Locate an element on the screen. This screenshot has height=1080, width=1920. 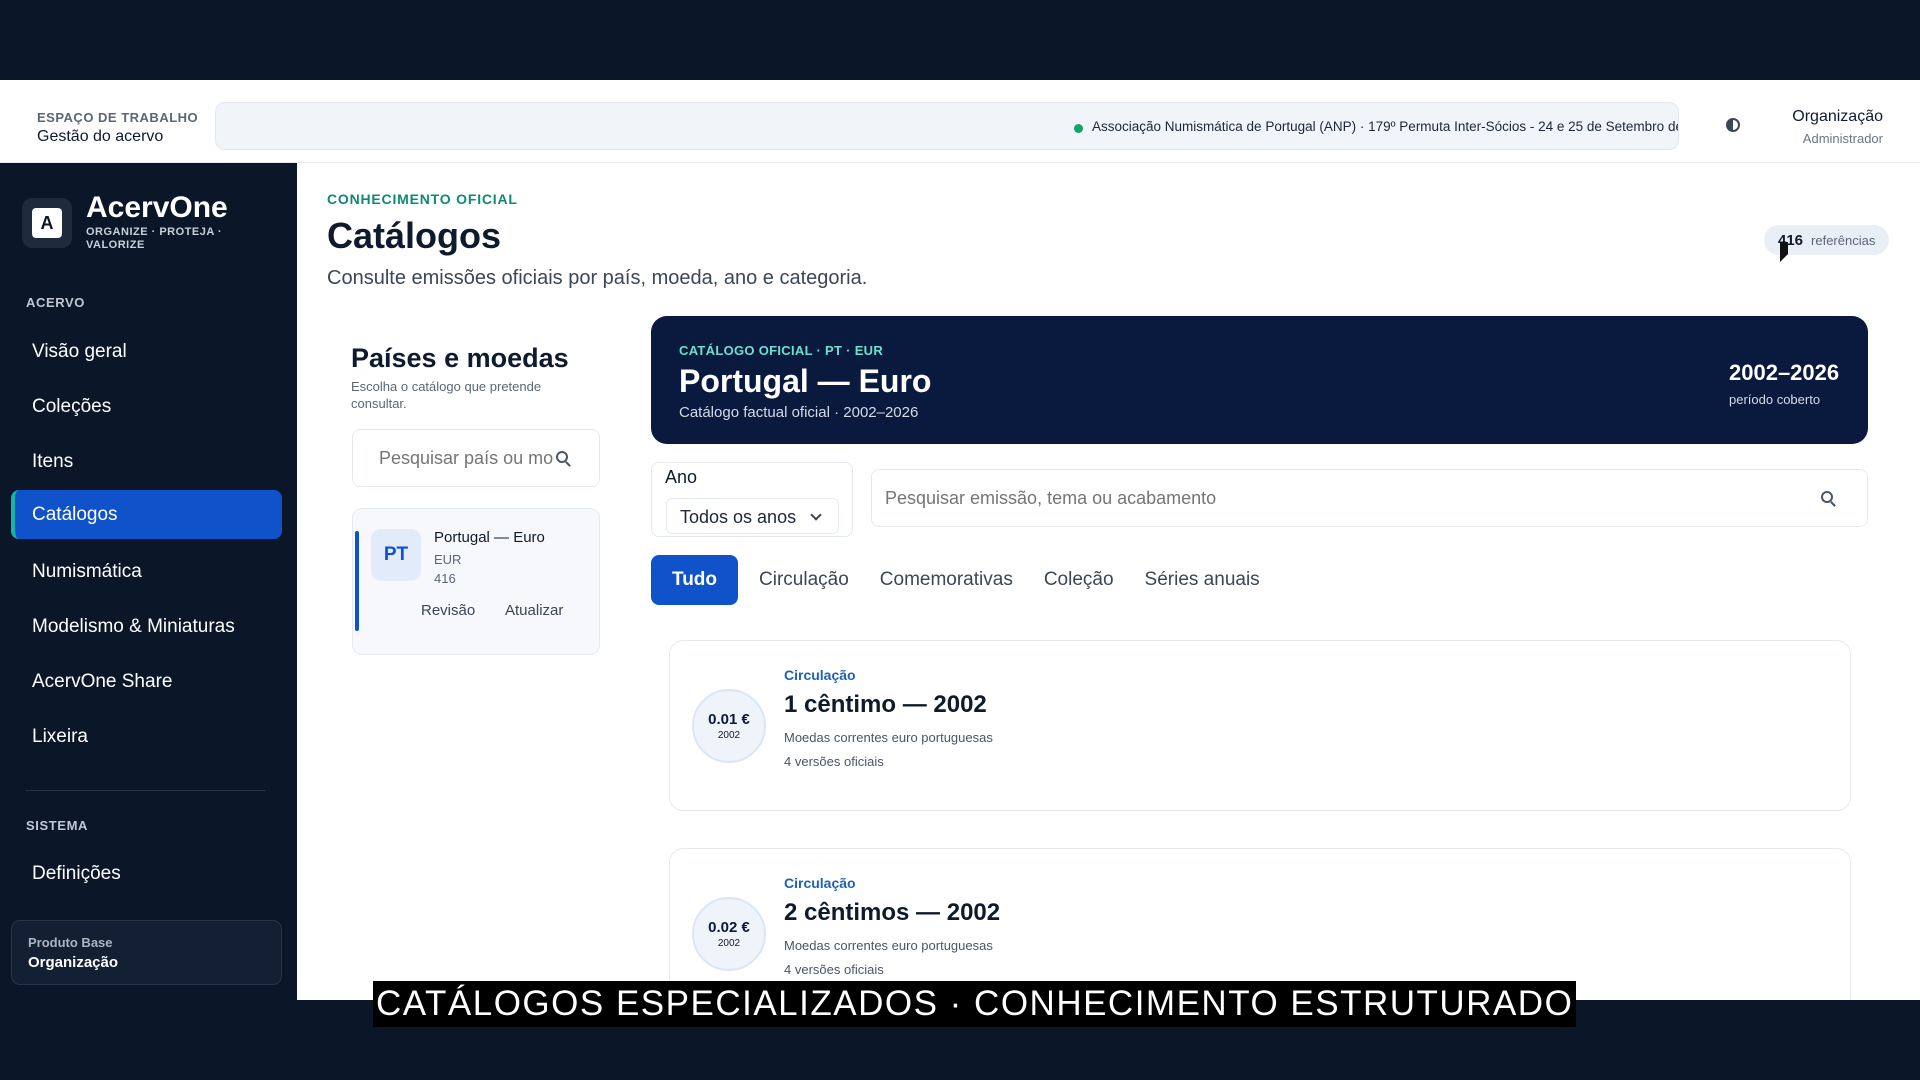
tab-comemorativas: Comemorativas is located at coordinates (946, 580).